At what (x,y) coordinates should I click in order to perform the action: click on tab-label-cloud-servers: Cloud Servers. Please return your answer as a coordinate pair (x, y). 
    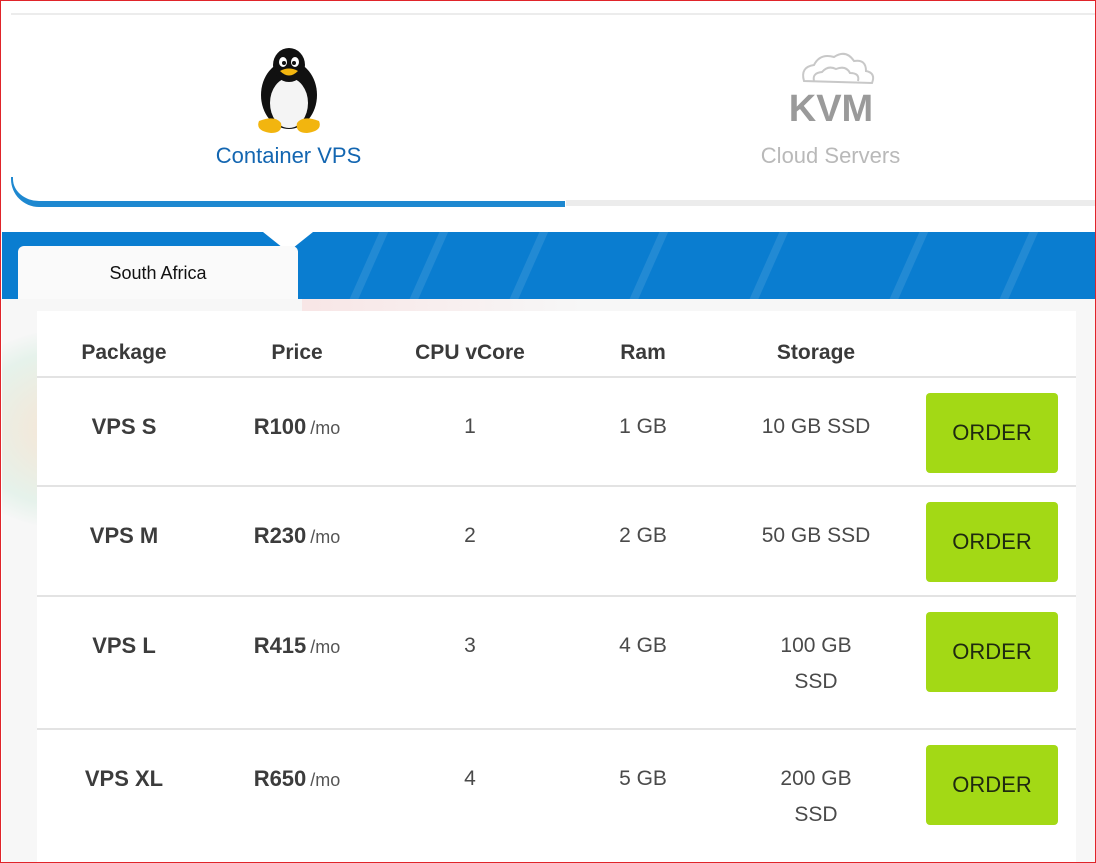
    Looking at the image, I should click on (830, 155).